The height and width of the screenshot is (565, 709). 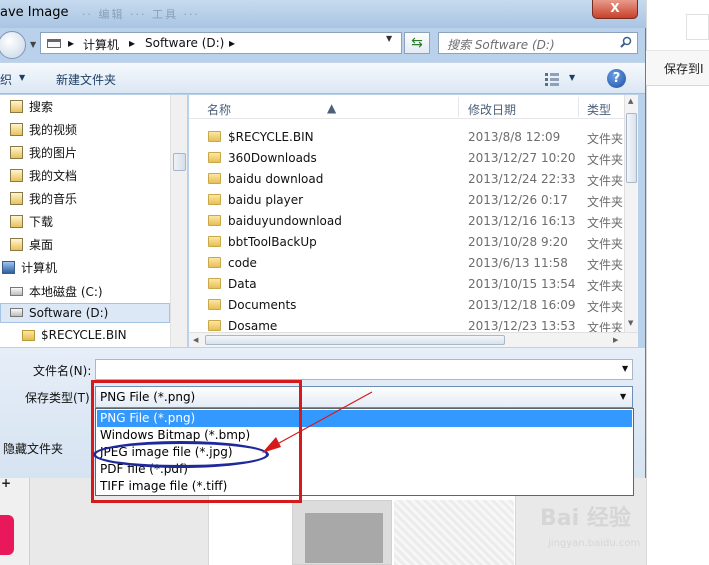 What do you see at coordinates (53, 153) in the screenshot?
I see `nav-item-label: 我的图片` at bounding box center [53, 153].